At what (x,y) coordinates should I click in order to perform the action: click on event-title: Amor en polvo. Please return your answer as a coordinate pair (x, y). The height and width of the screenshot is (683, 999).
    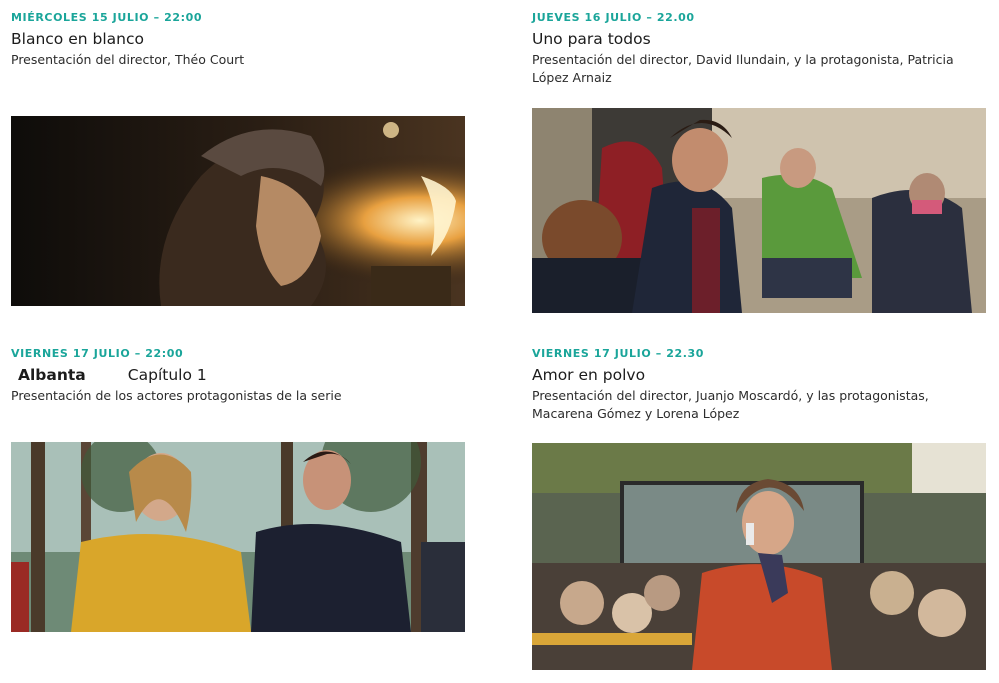
    Looking at the image, I should click on (762, 375).